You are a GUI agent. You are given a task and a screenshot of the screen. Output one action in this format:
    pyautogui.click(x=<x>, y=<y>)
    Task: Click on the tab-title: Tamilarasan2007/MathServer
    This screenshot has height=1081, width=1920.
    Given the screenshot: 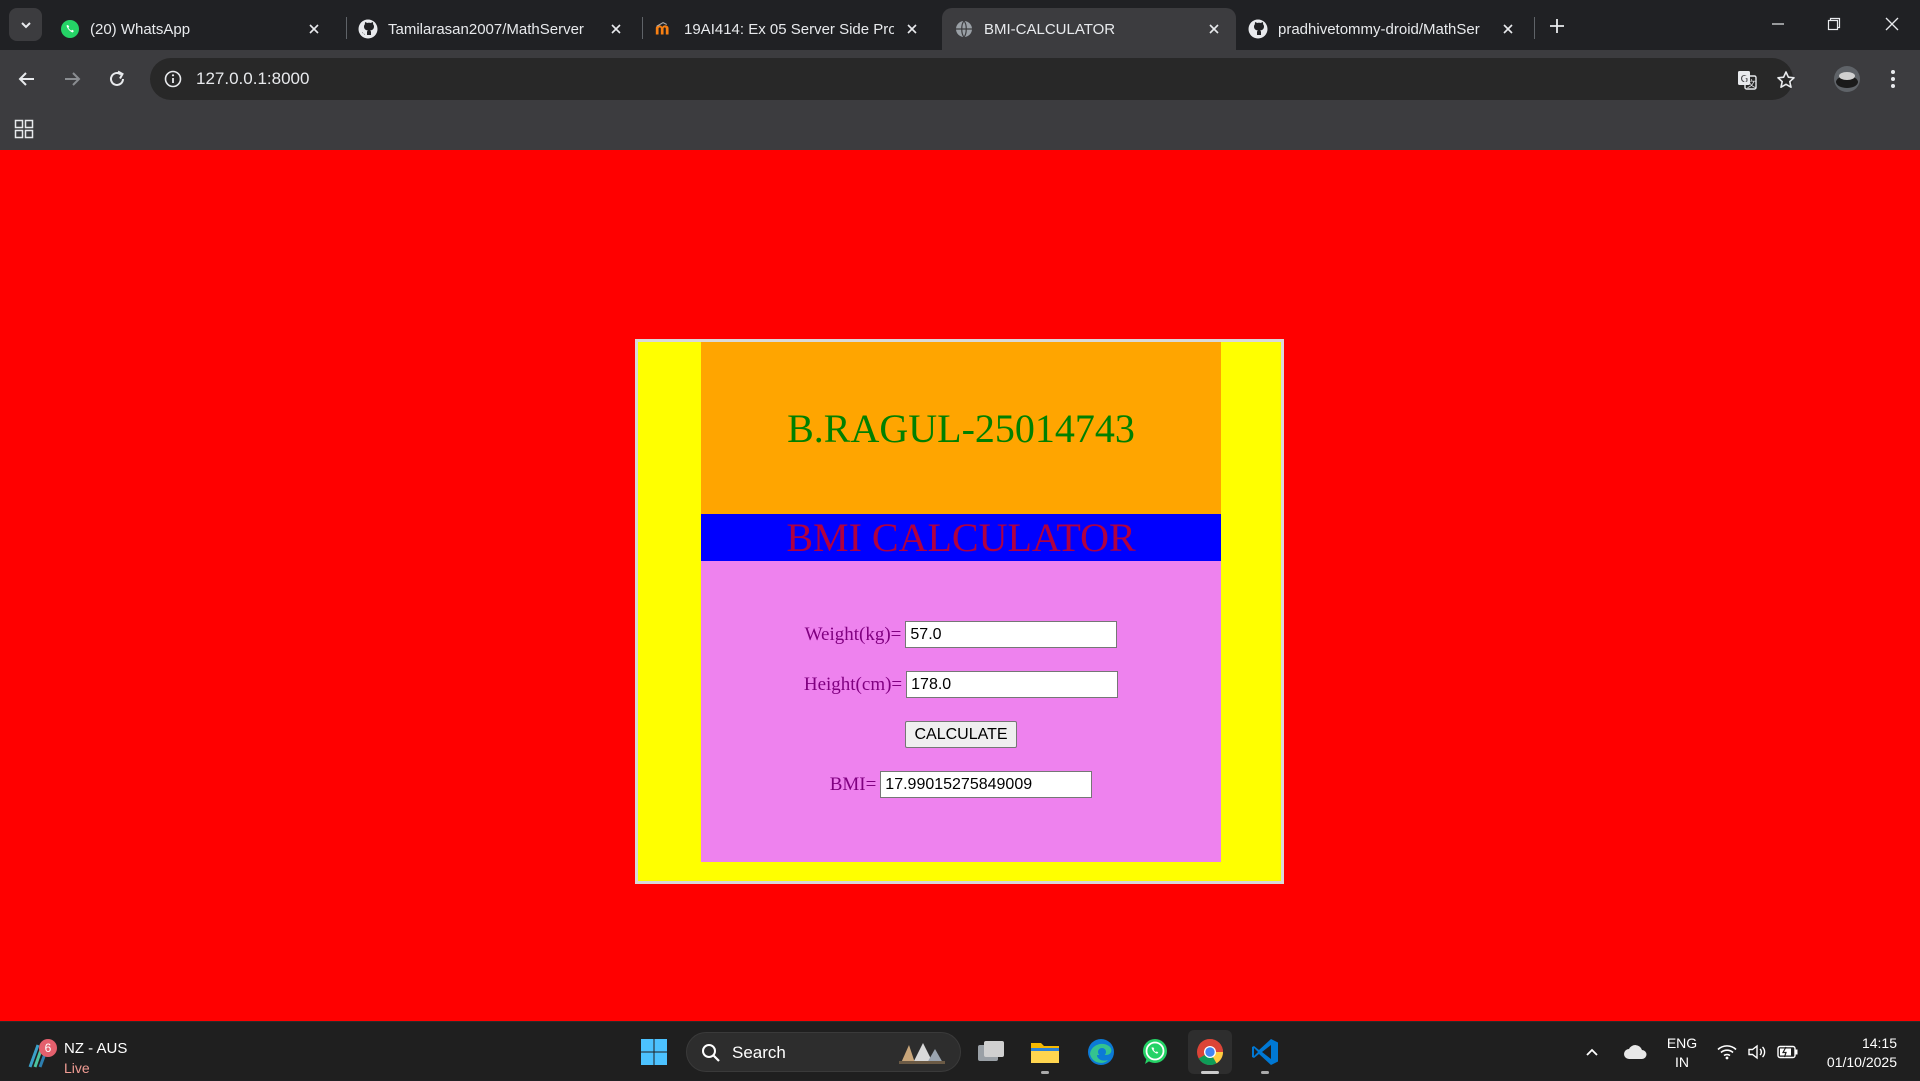 What is the action you would take?
    pyautogui.click(x=486, y=29)
    